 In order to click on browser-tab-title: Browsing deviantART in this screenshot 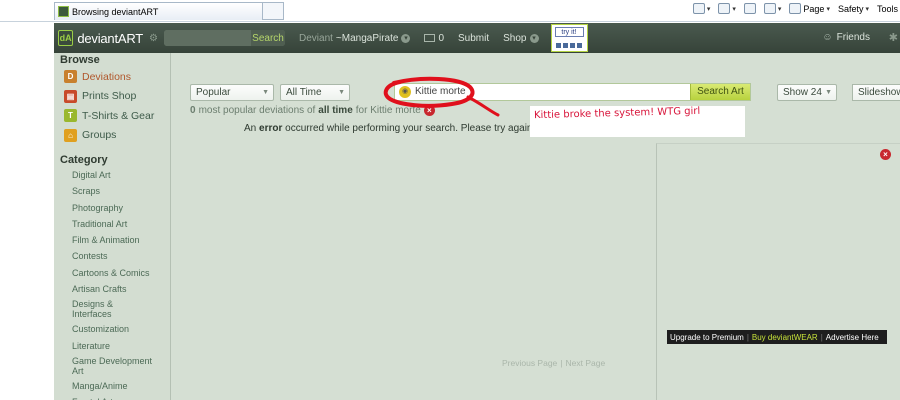, I will do `click(115, 11)`.